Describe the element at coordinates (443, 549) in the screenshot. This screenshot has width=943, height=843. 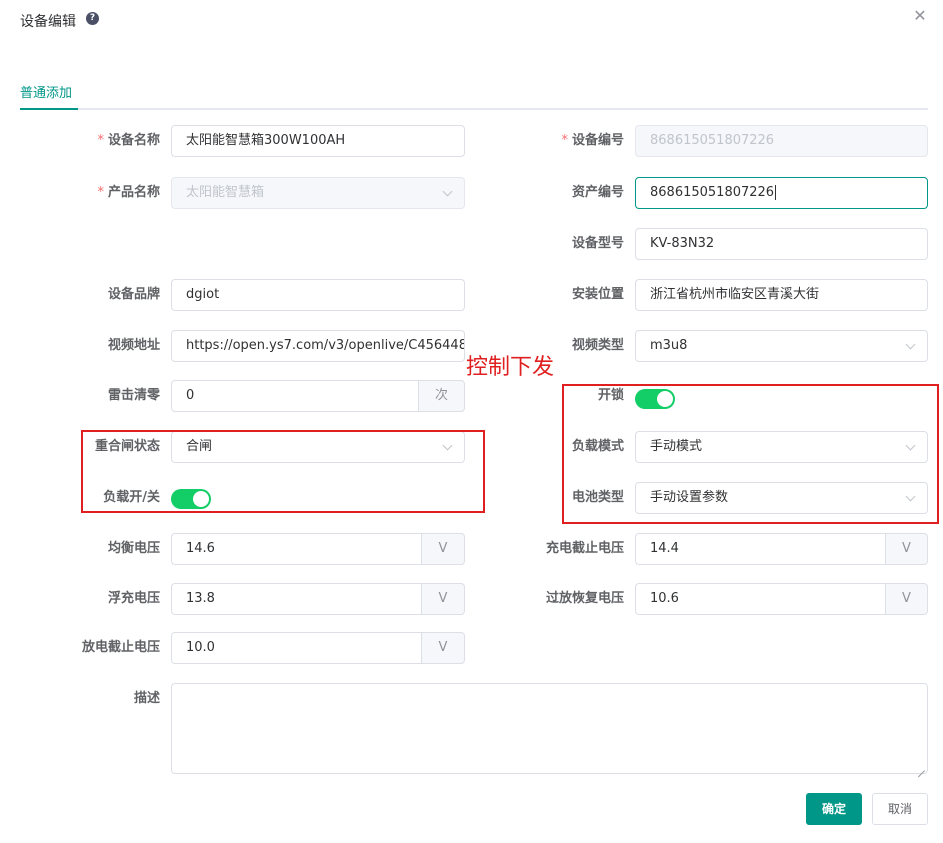
I see `balance-voltage-unit: V` at that location.